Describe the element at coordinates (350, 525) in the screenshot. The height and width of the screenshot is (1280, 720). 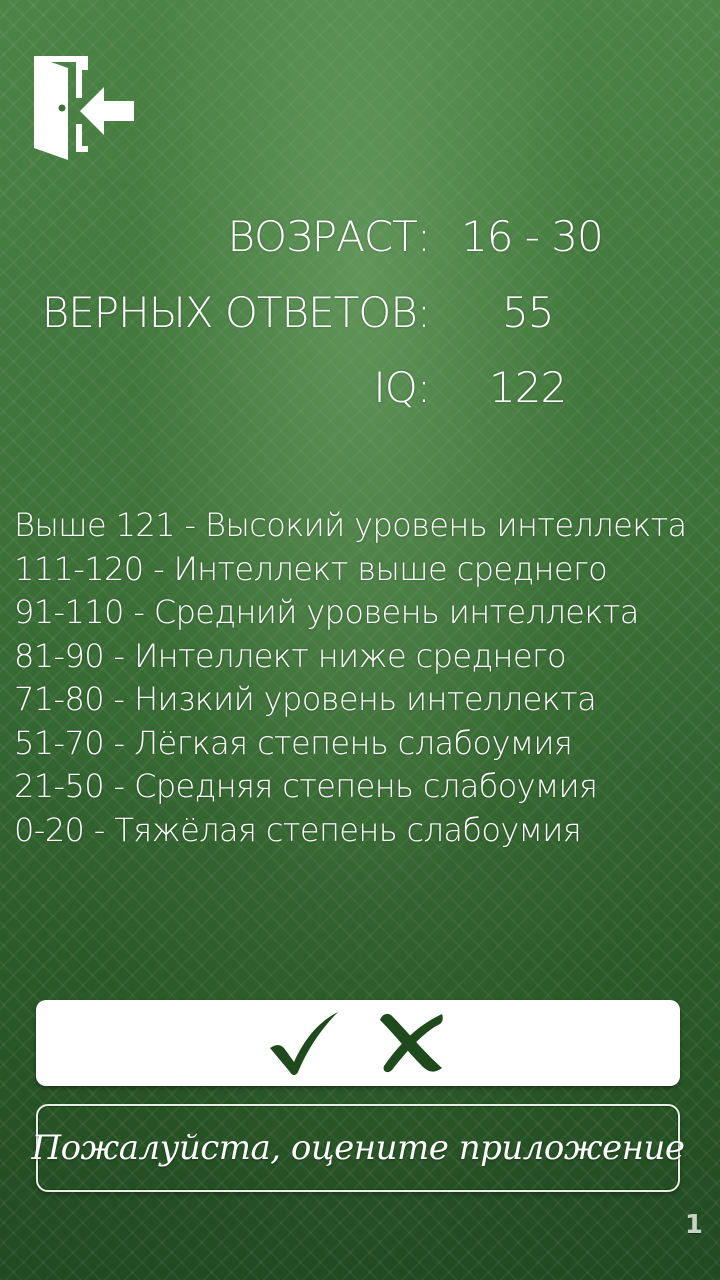
I see `iq-scale-item: Выше 121 - Высокий уровень интеллекта` at that location.